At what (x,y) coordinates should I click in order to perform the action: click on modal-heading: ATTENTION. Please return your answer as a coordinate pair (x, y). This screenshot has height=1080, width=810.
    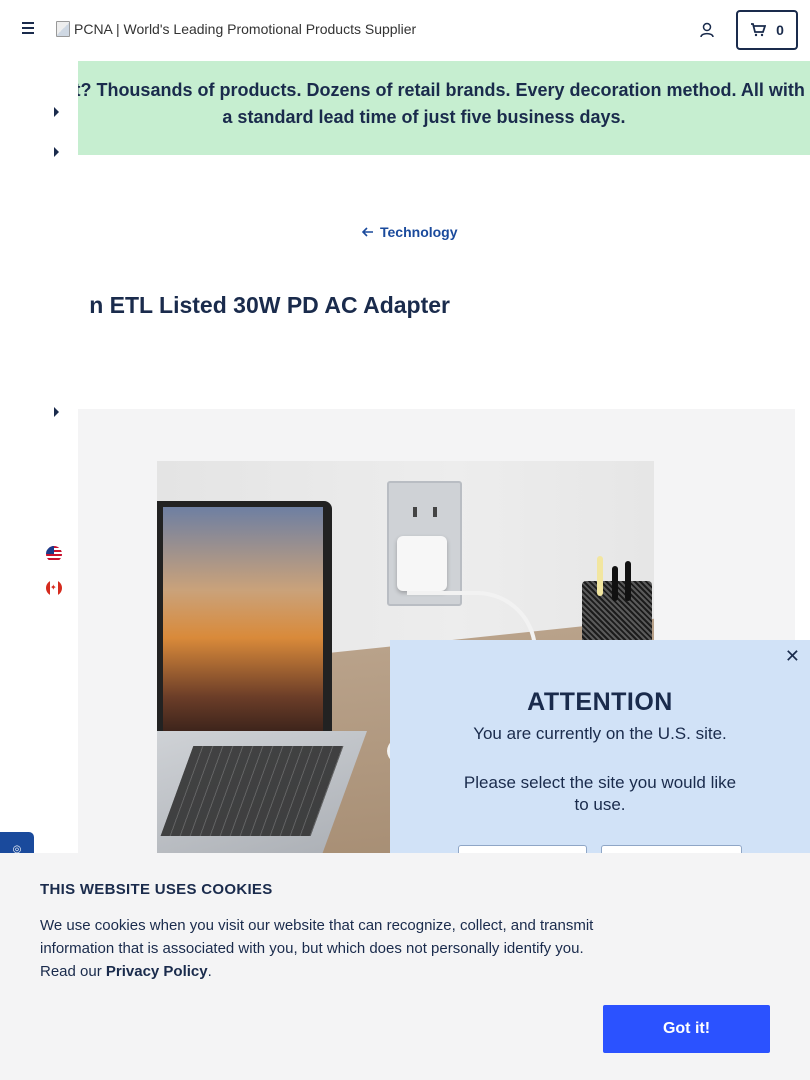
    Looking at the image, I should click on (600, 702).